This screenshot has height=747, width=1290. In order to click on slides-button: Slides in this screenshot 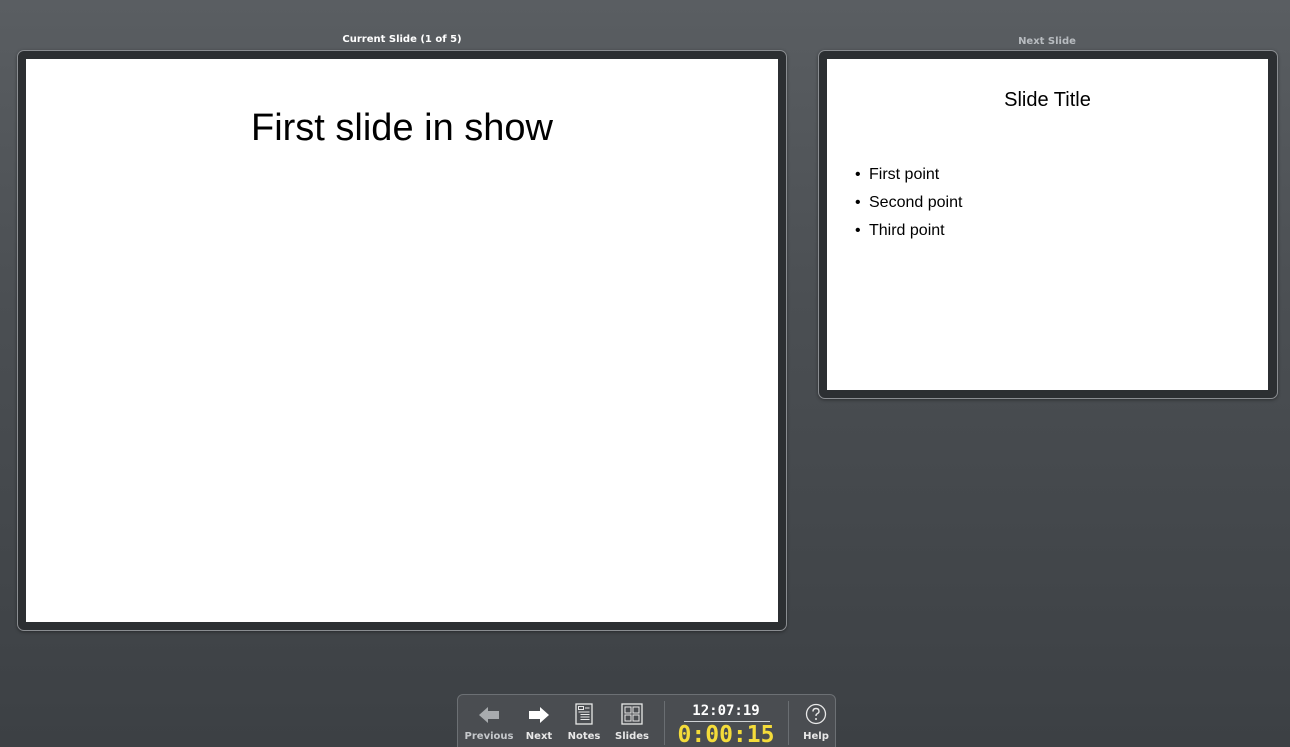, I will do `click(632, 723)`.